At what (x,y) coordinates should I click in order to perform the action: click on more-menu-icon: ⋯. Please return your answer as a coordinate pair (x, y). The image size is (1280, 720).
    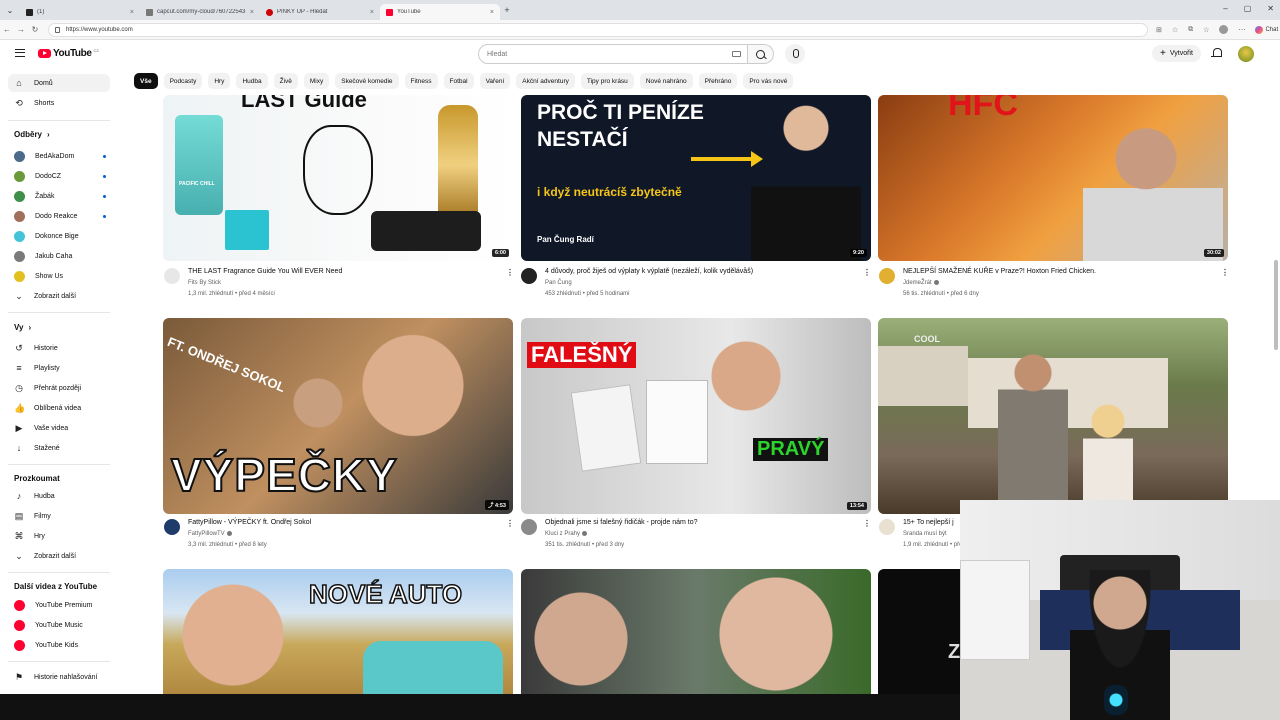
    Looking at the image, I should click on (1241, 30).